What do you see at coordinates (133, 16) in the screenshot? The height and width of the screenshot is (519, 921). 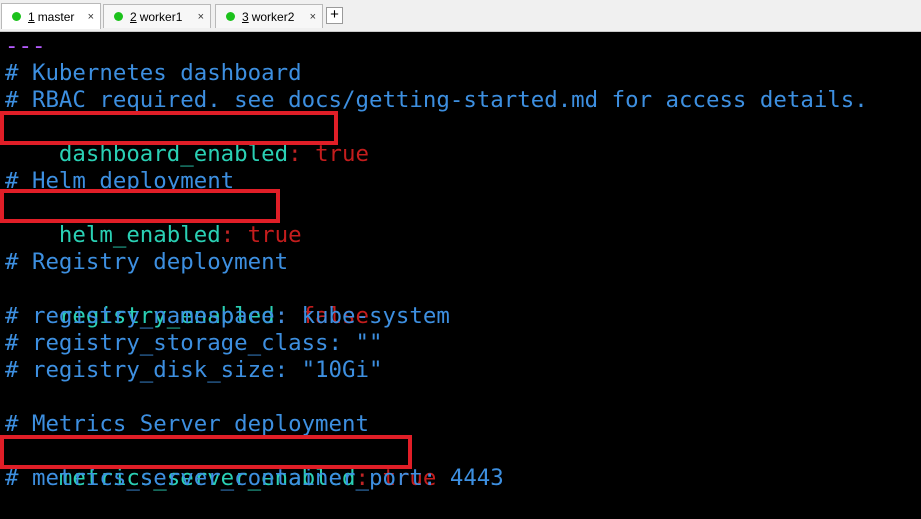 I see `tab-number: 2` at bounding box center [133, 16].